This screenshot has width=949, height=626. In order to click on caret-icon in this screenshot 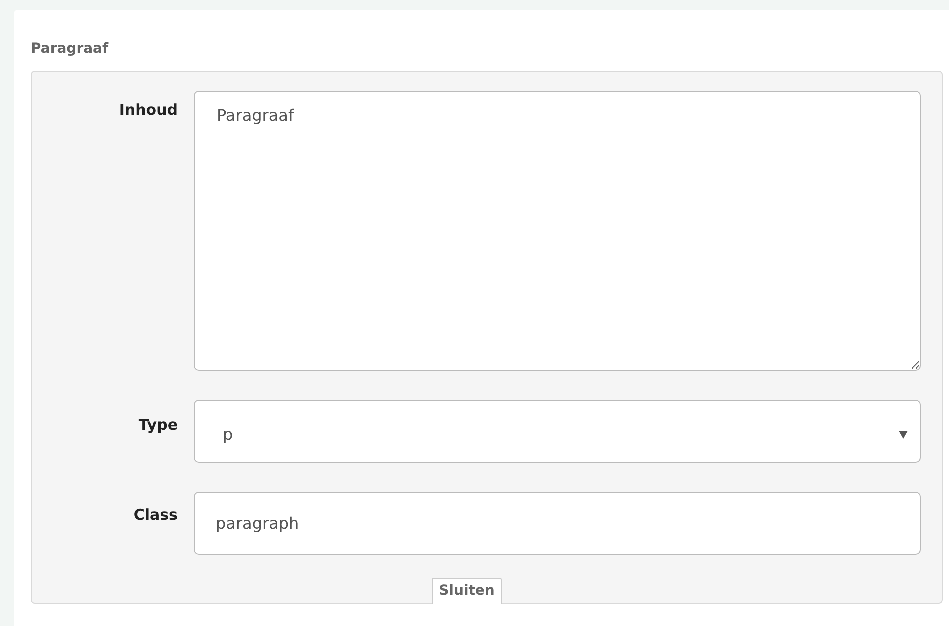, I will do `click(903, 434)`.